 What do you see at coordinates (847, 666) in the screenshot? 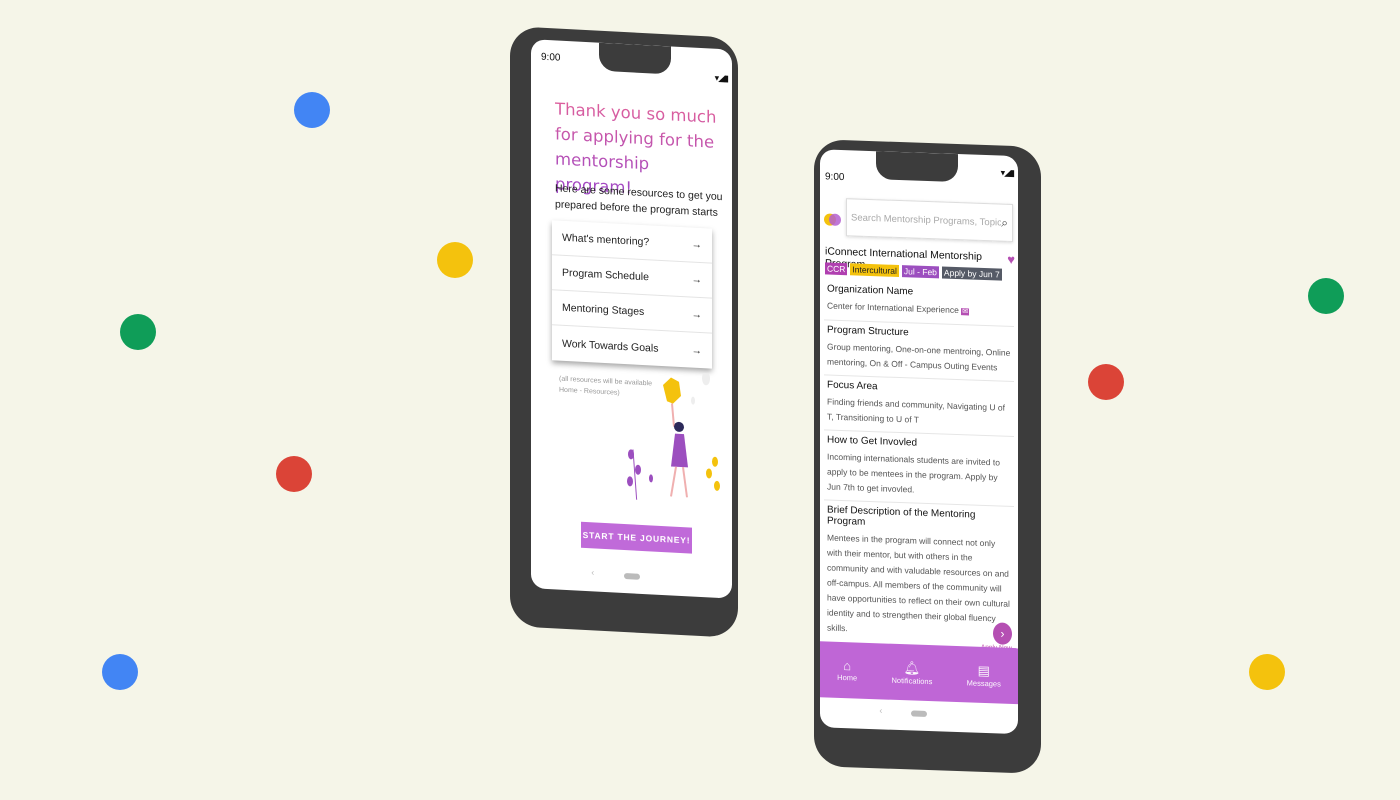
I see `home-icon: ⌂` at bounding box center [847, 666].